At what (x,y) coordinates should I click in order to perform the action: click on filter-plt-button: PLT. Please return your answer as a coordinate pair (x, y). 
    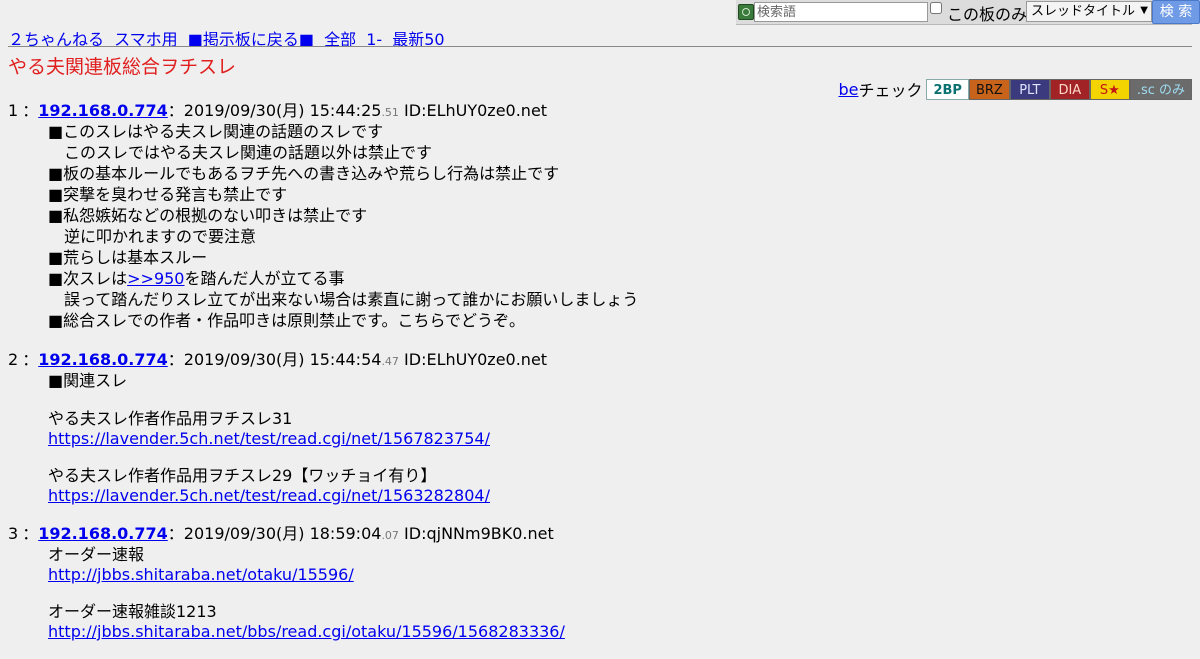
    Looking at the image, I should click on (1029, 89).